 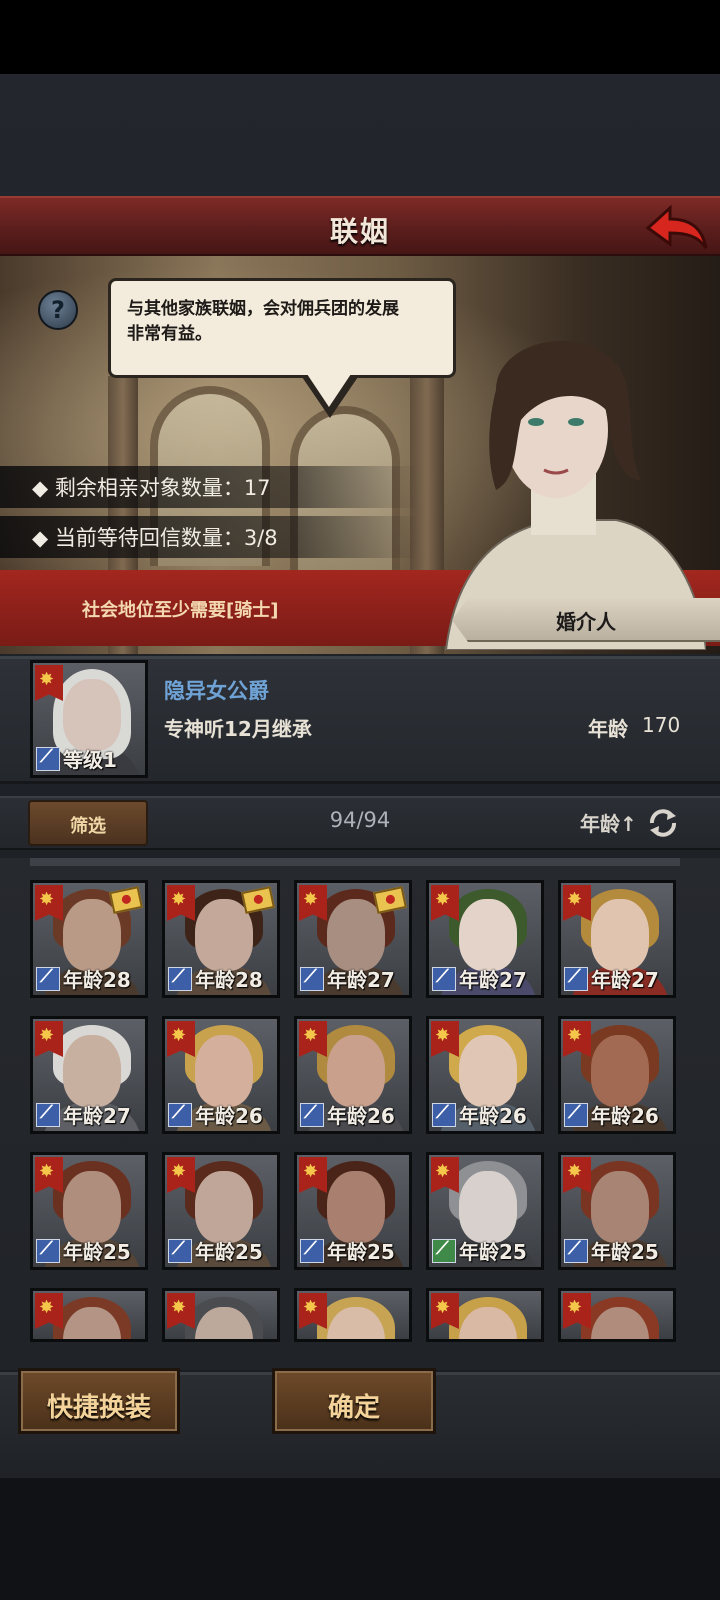 I want to click on quick-equip-label: 快捷换装, so click(x=98, y=1408).